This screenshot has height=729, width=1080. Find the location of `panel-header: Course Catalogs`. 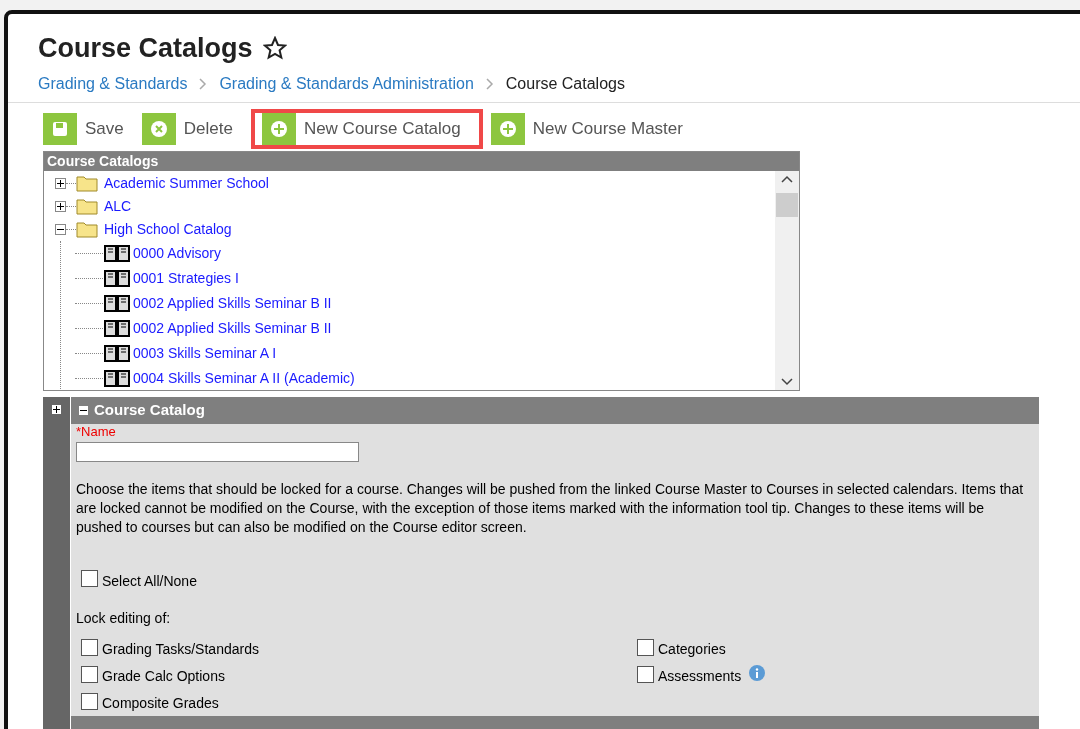

panel-header: Course Catalogs is located at coordinates (421, 161).